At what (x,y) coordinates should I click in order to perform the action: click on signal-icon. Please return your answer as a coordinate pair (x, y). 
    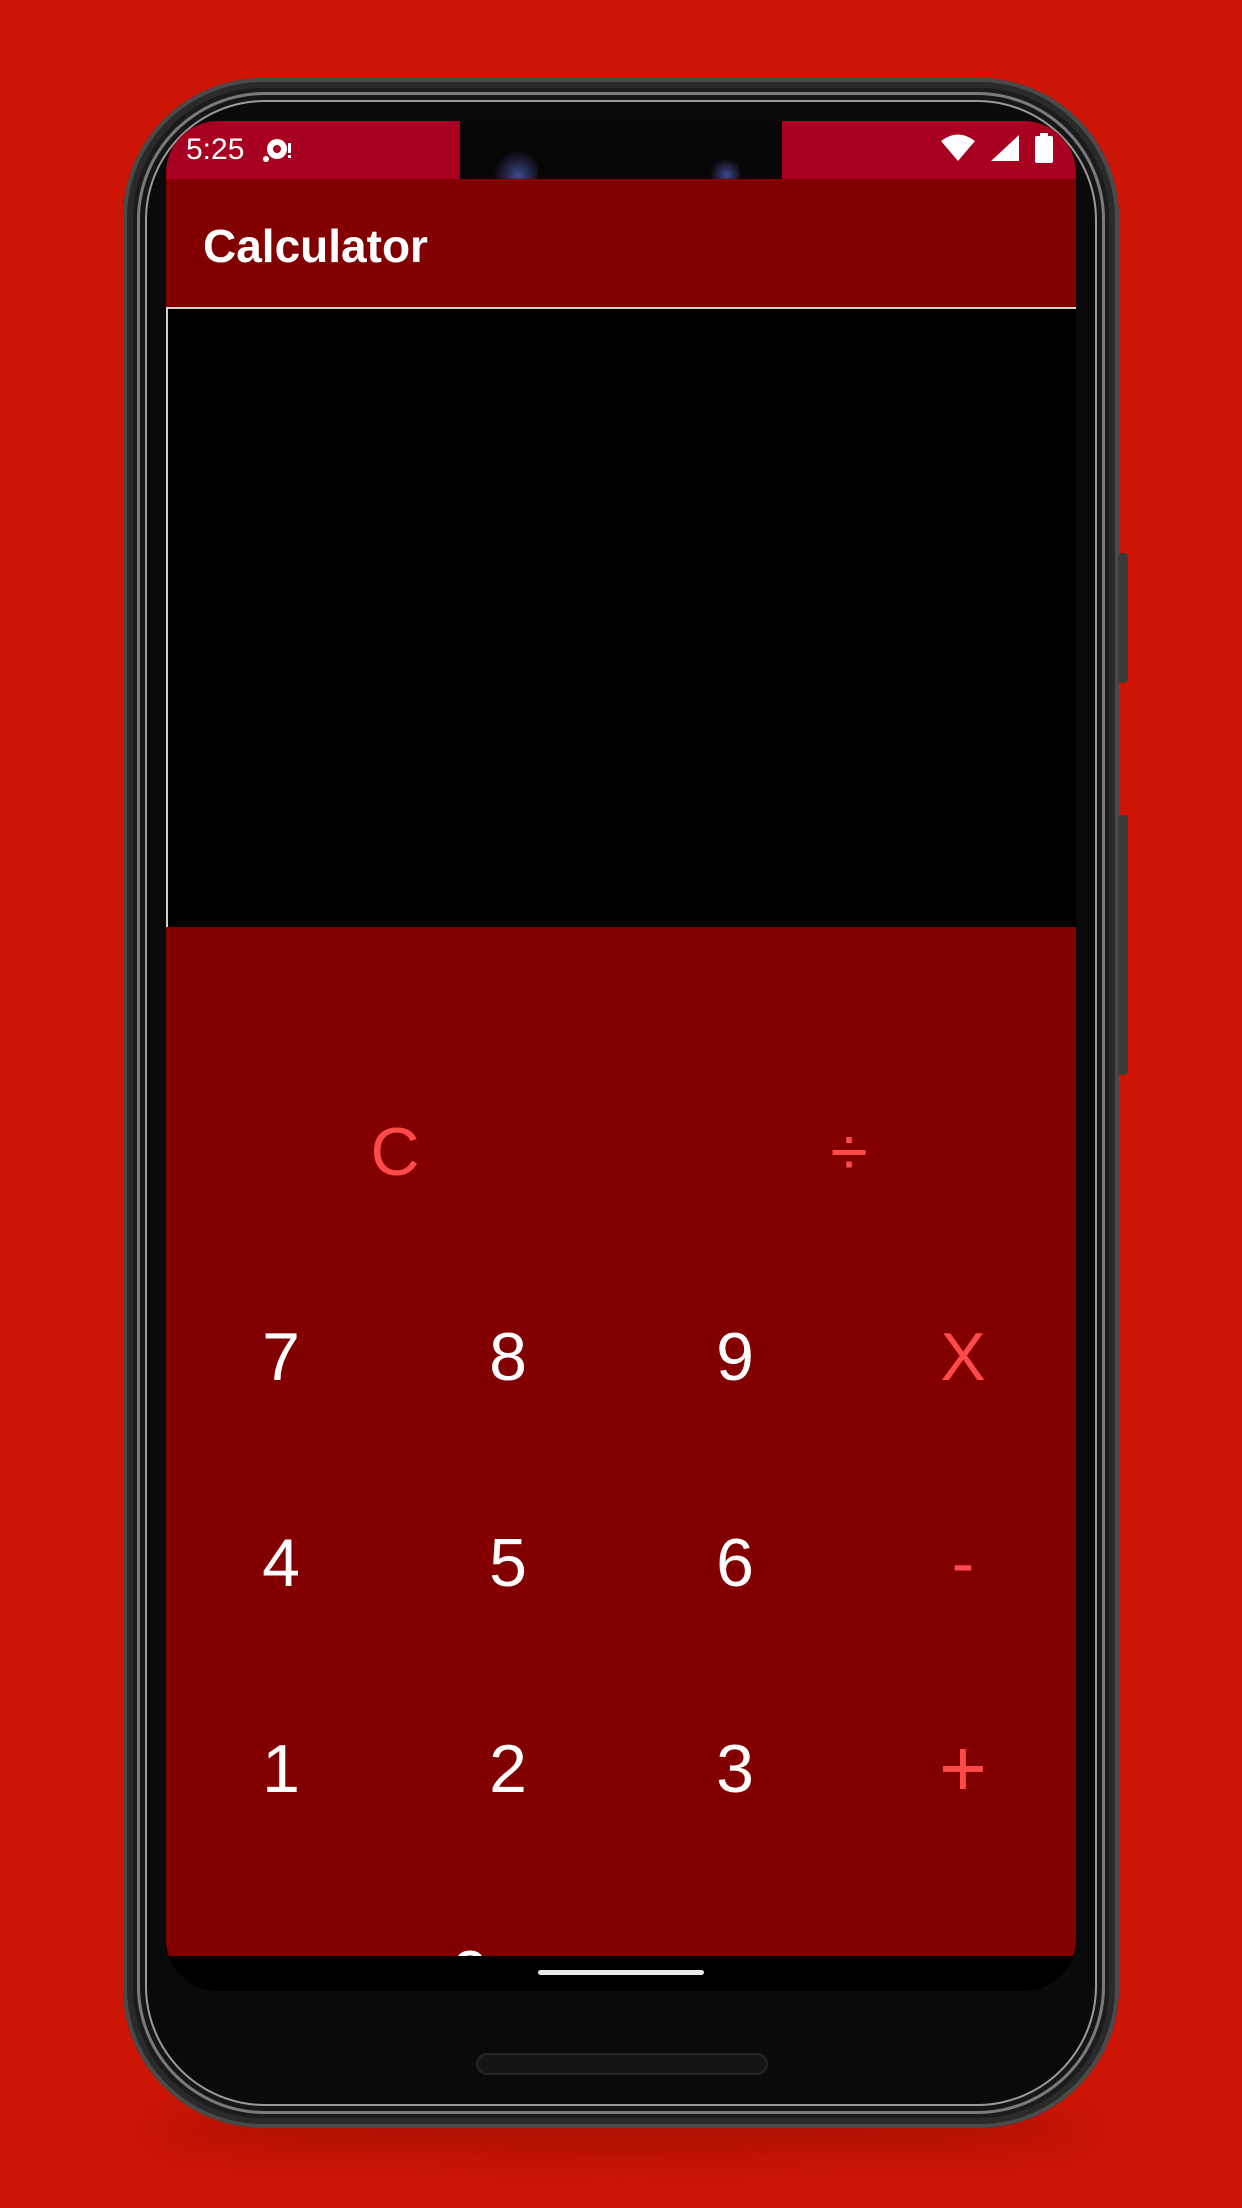
    Looking at the image, I should click on (1005, 150).